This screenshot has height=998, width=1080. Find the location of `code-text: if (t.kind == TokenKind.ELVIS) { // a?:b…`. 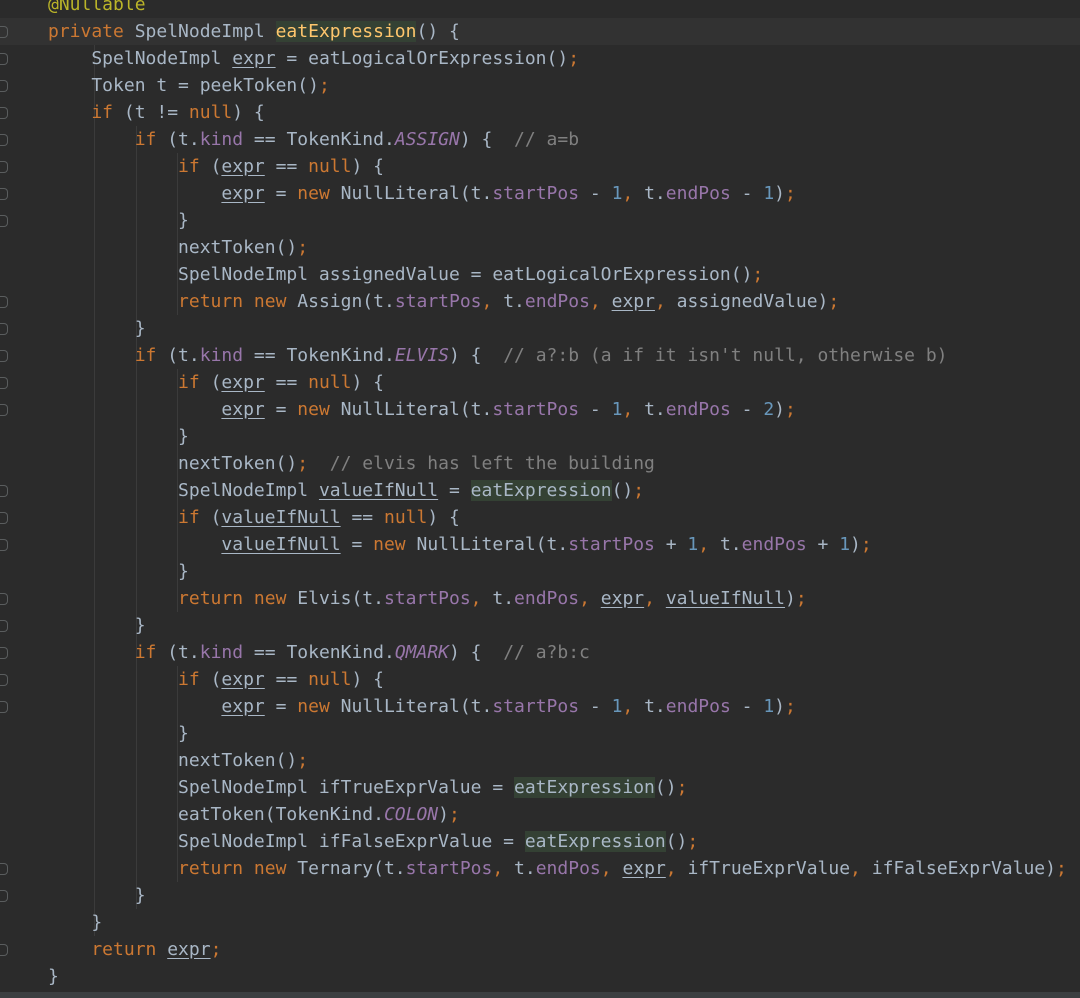

code-text: if (t.kind == TokenKind.ELVIS) { // a?:b… is located at coordinates (498, 355).